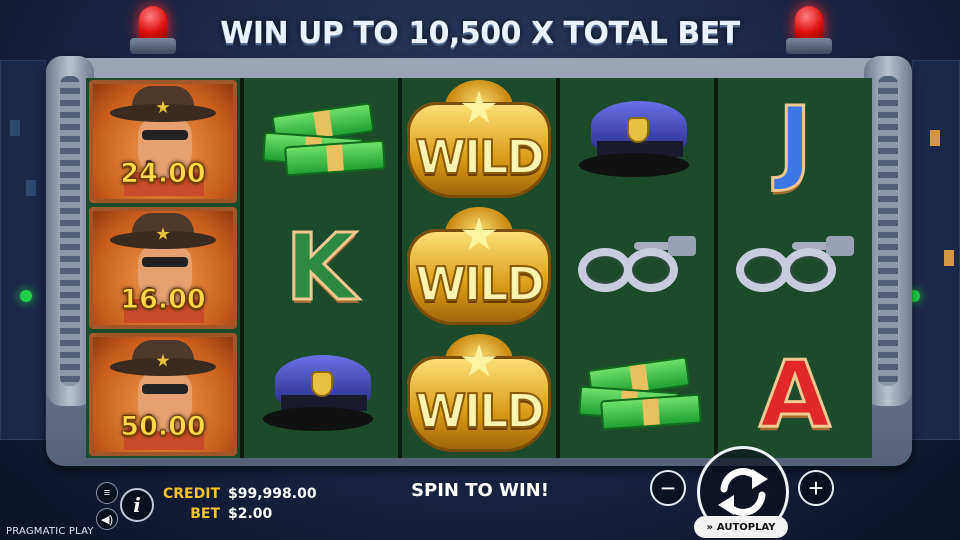 This screenshot has height=540, width=960. Describe the element at coordinates (23, 250) in the screenshot. I see `building` at that location.